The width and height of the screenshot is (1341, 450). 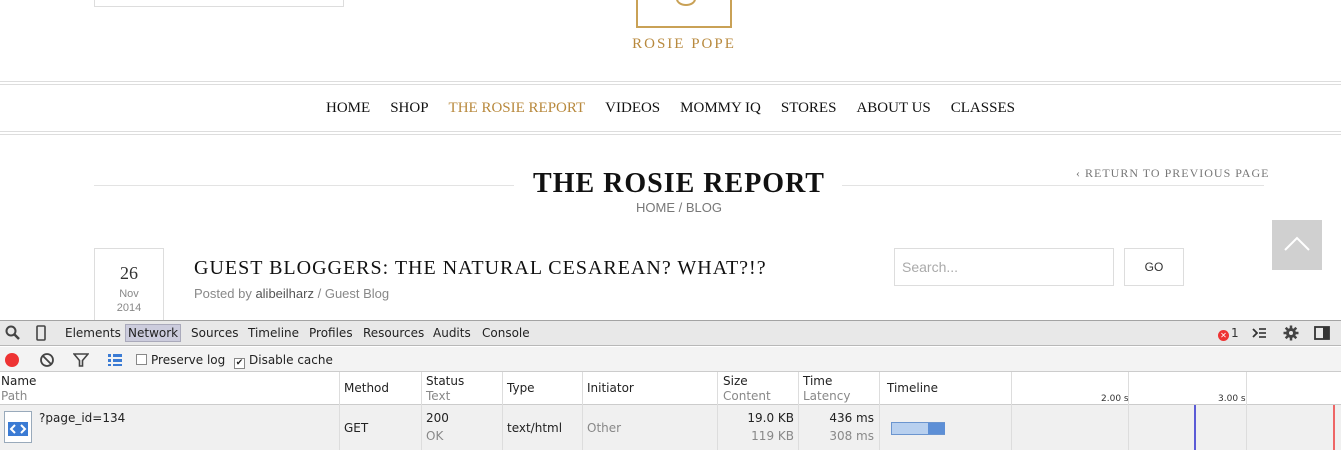 I want to click on nav-about-us: ABOUT US, so click(x=893, y=108).